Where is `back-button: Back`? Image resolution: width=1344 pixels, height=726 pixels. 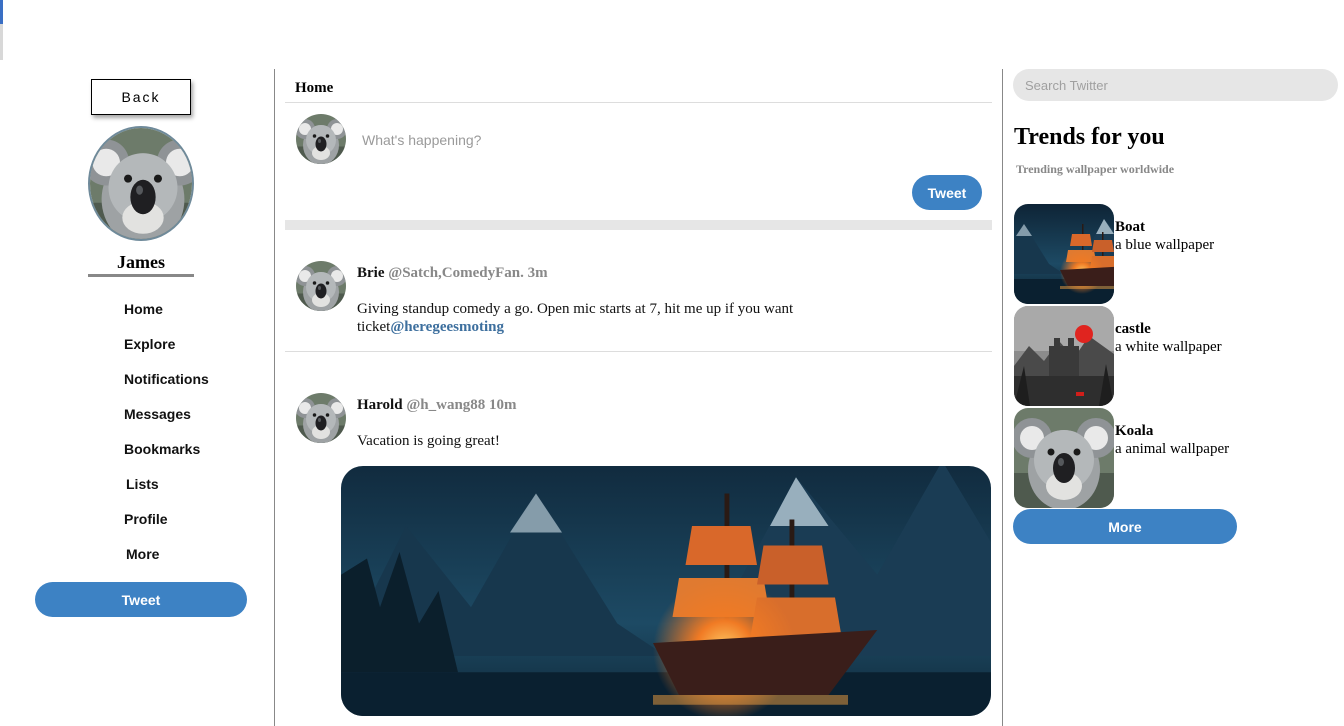 back-button: Back is located at coordinates (141, 97).